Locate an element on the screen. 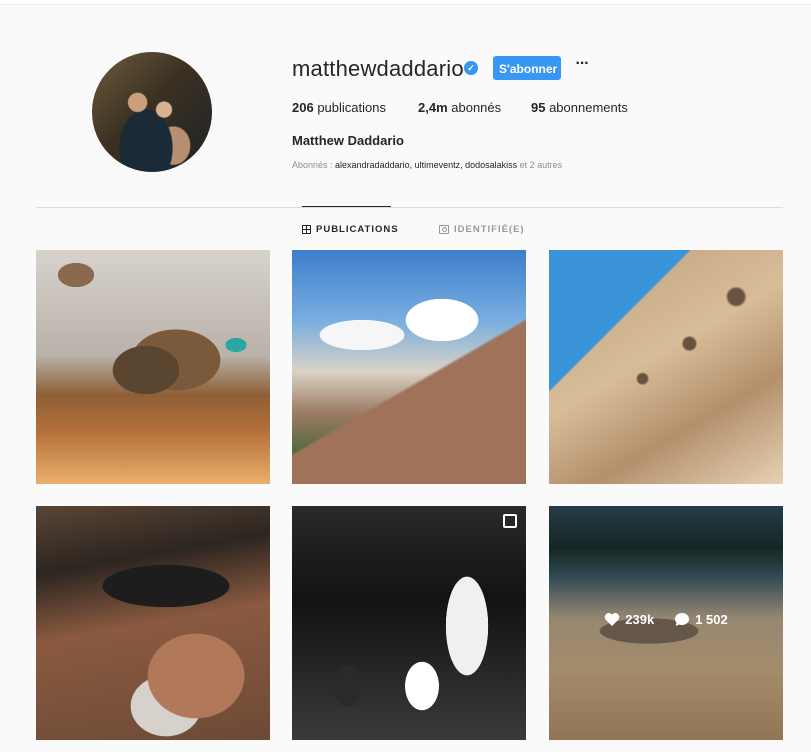  likes-count: 239k is located at coordinates (640, 619).